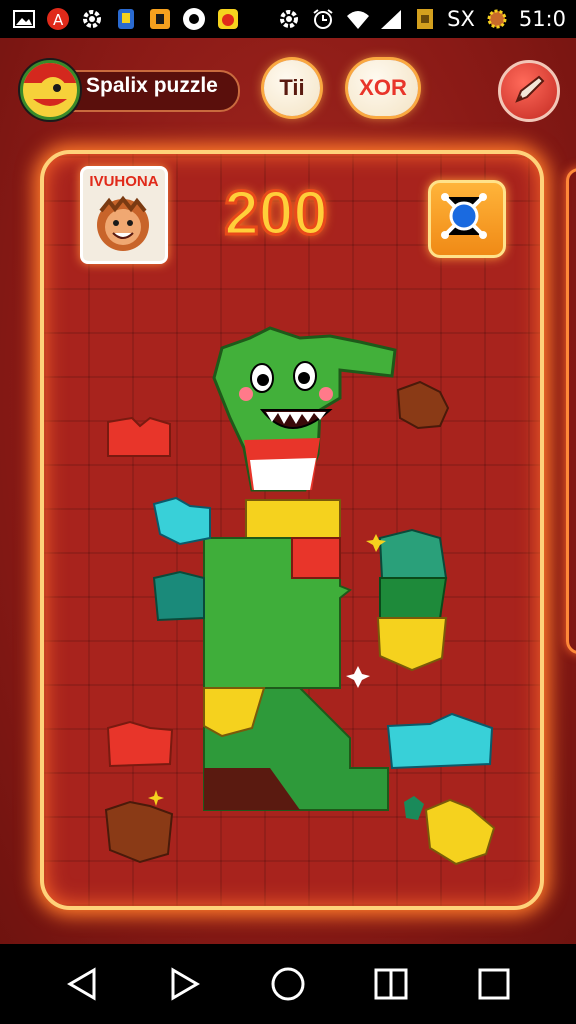  Describe the element at coordinates (423, 405) in the screenshot. I see `piece-brown-top-right` at that location.